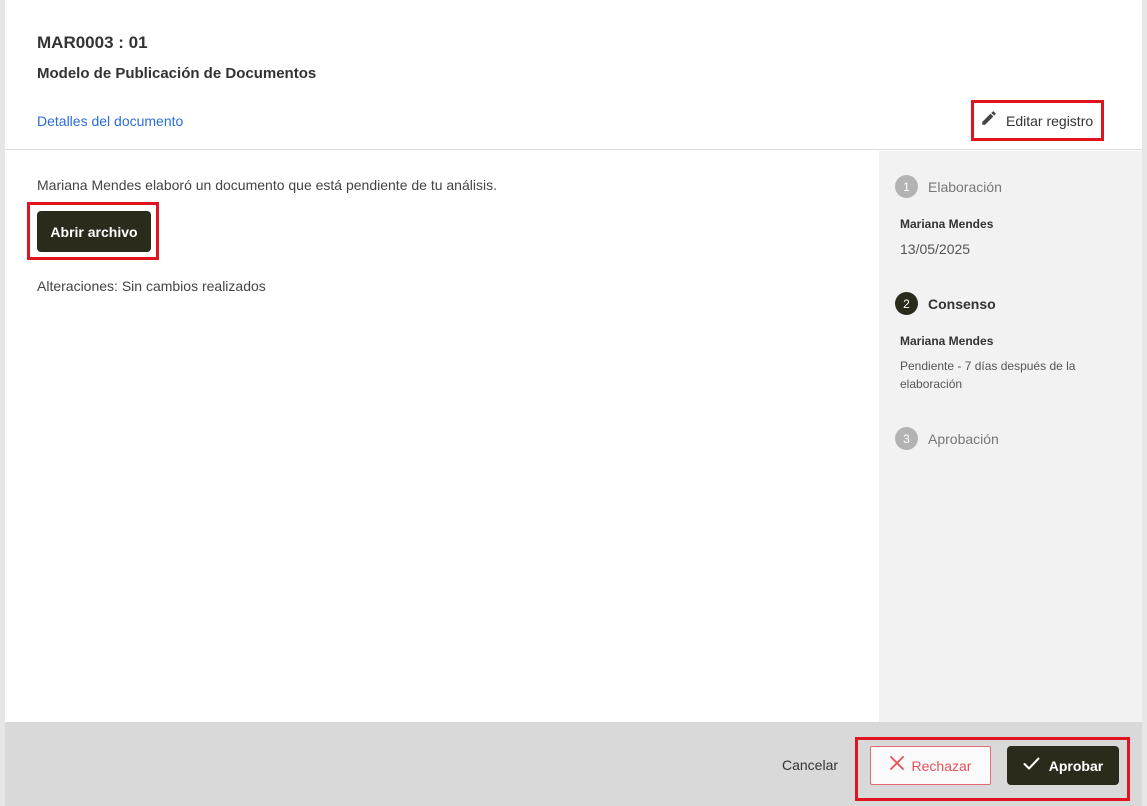  Describe the element at coordinates (1076, 765) in the screenshot. I see `approve-label: Aprobar` at that location.